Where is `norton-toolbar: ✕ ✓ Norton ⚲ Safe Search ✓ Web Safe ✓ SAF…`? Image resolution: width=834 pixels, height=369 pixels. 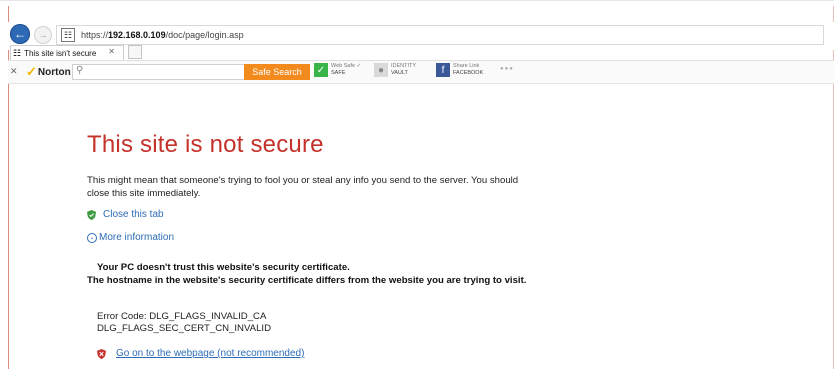 norton-toolbar: ✕ ✓ Norton ⚲ Safe Search ✓ Web Safe ✓ SAF… is located at coordinates (421, 72).